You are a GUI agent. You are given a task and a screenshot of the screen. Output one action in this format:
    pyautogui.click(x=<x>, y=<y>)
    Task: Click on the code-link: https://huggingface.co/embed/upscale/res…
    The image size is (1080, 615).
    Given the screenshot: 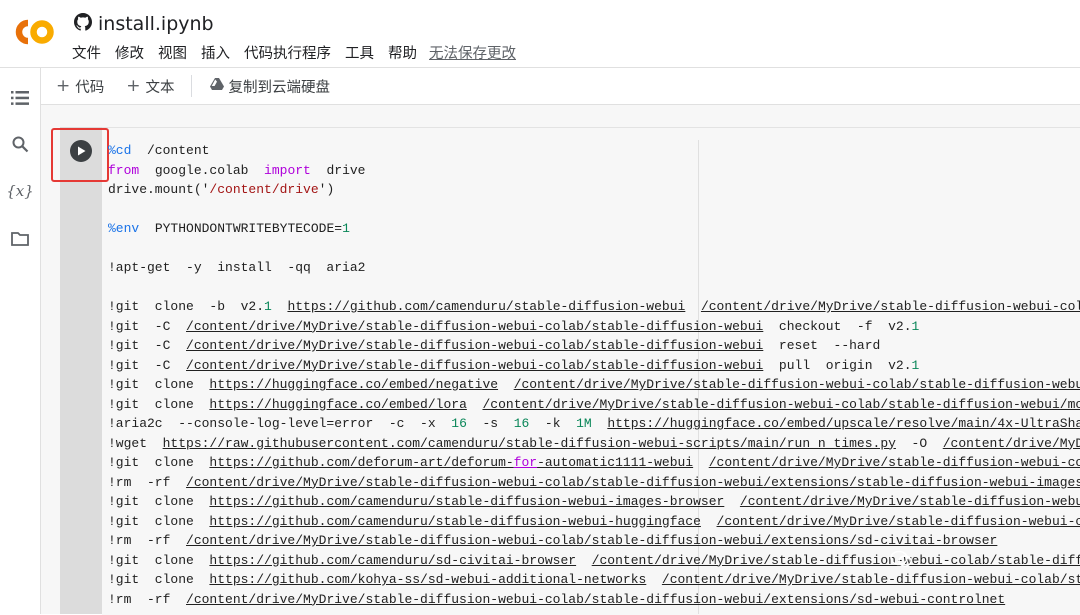 What is the action you would take?
    pyautogui.click(x=843, y=423)
    